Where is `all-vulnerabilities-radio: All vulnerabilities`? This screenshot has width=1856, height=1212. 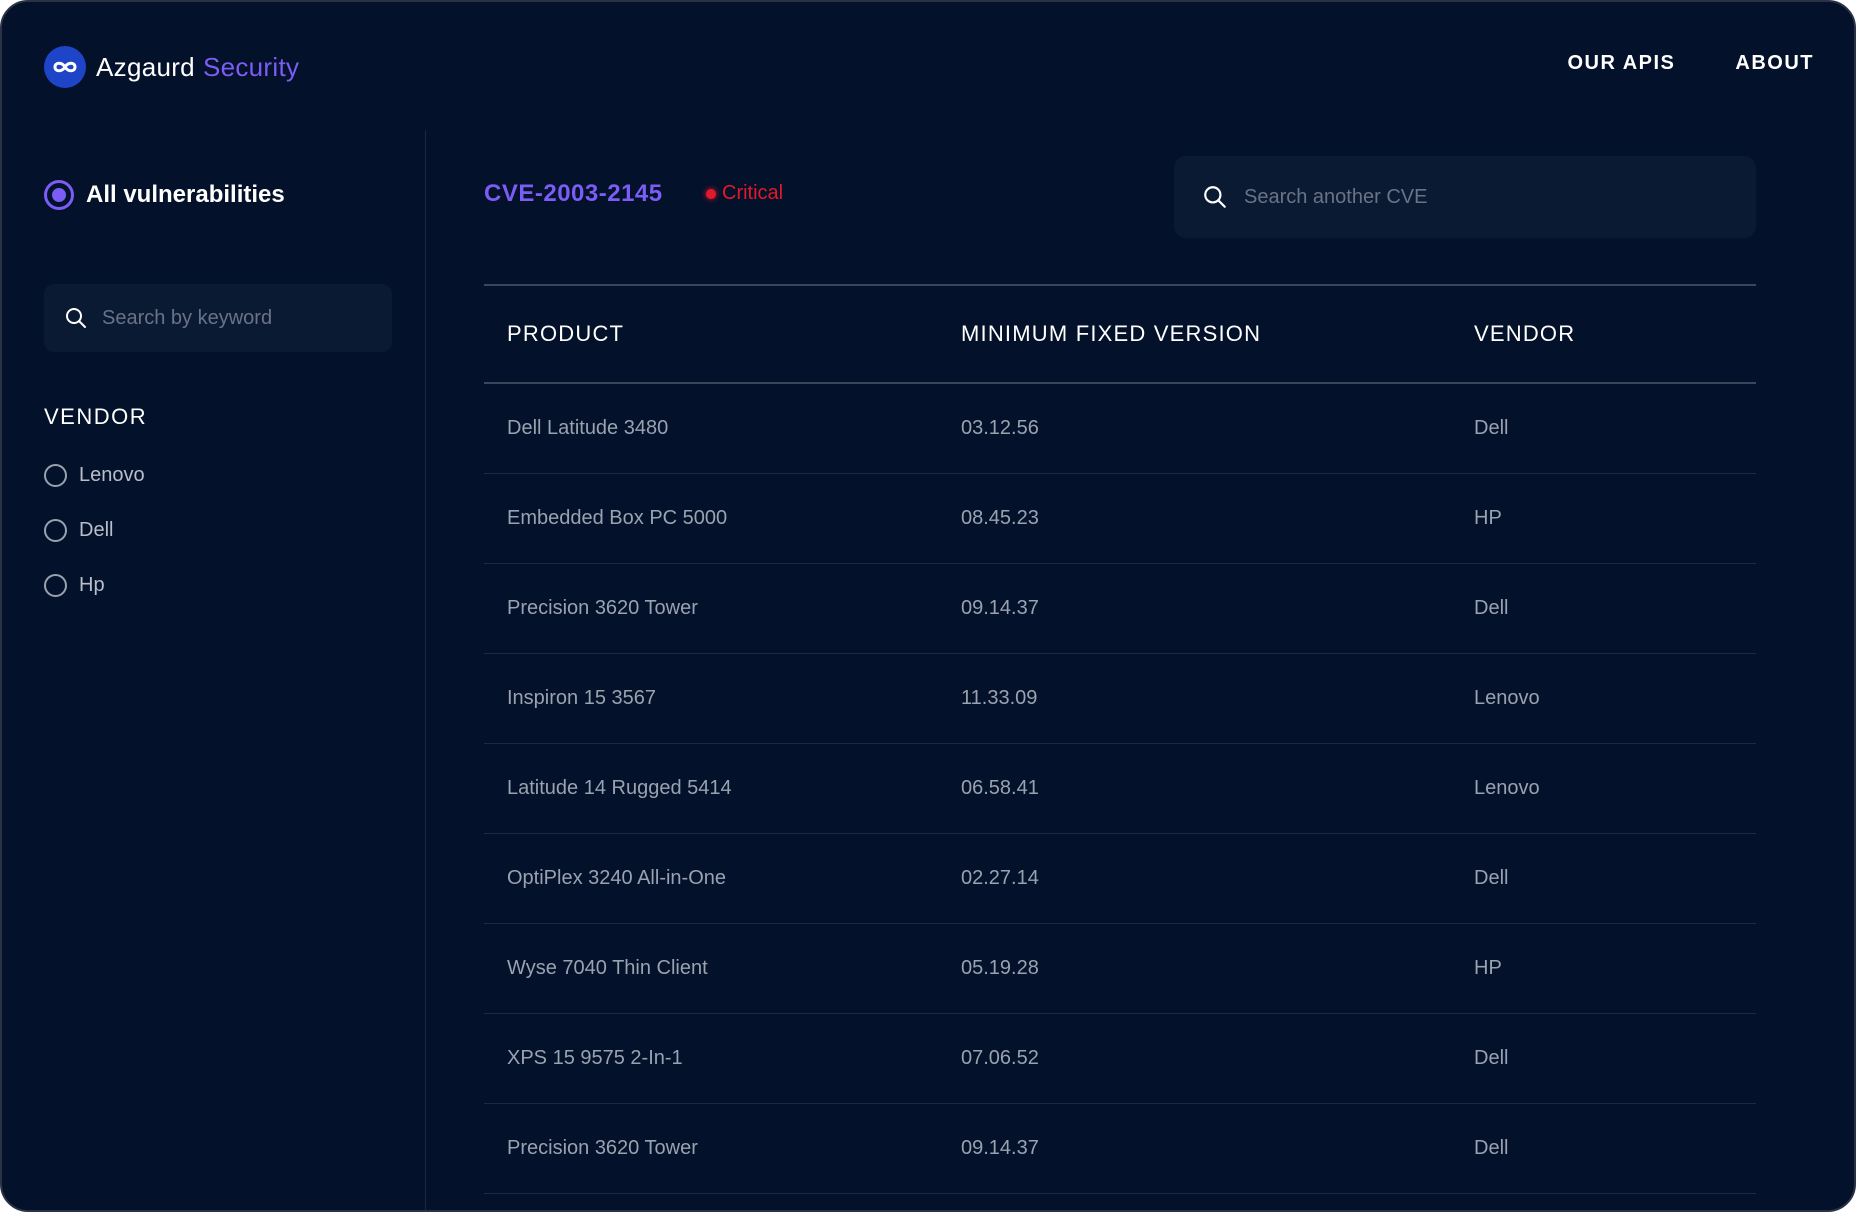 all-vulnerabilities-radio: All vulnerabilities is located at coordinates (164, 195).